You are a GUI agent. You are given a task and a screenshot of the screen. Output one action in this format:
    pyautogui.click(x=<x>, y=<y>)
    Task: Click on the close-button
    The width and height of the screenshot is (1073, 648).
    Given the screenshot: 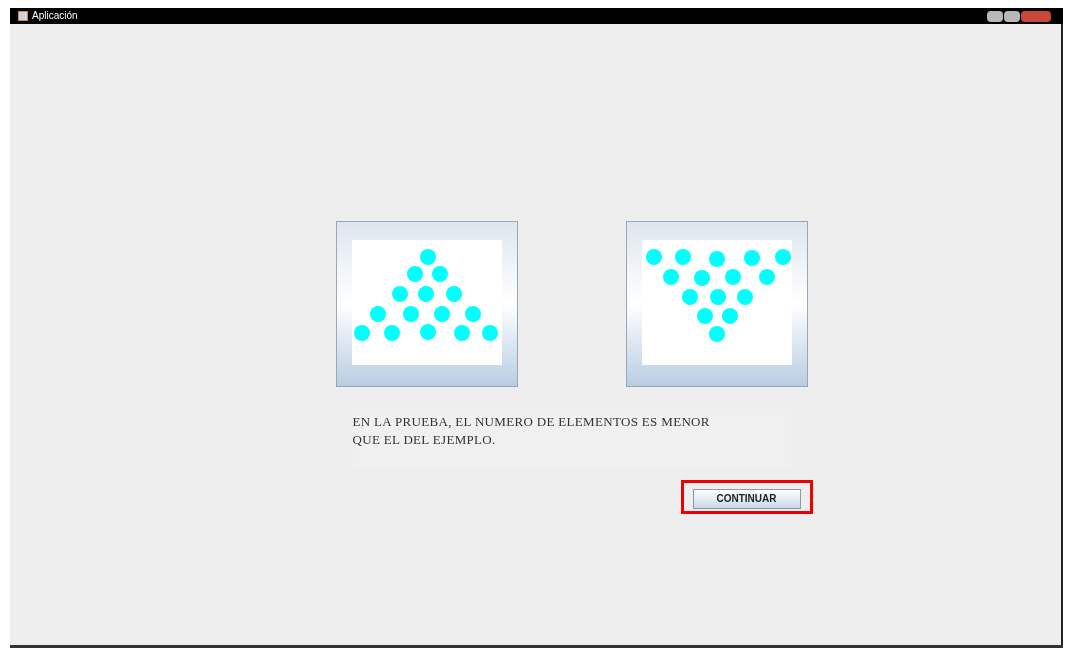 What is the action you would take?
    pyautogui.click(x=1036, y=16)
    